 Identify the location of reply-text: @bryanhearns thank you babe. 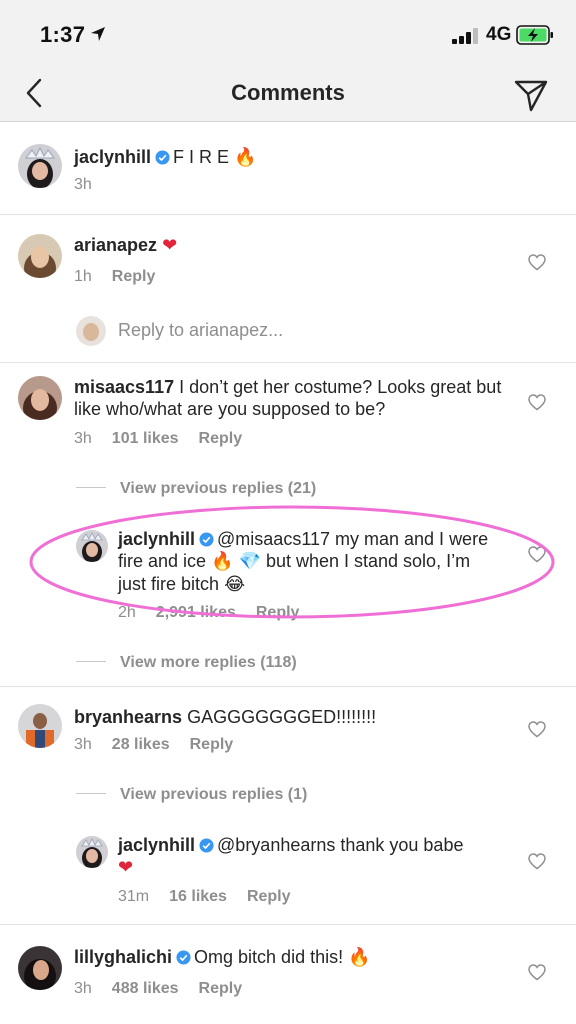
(340, 845).